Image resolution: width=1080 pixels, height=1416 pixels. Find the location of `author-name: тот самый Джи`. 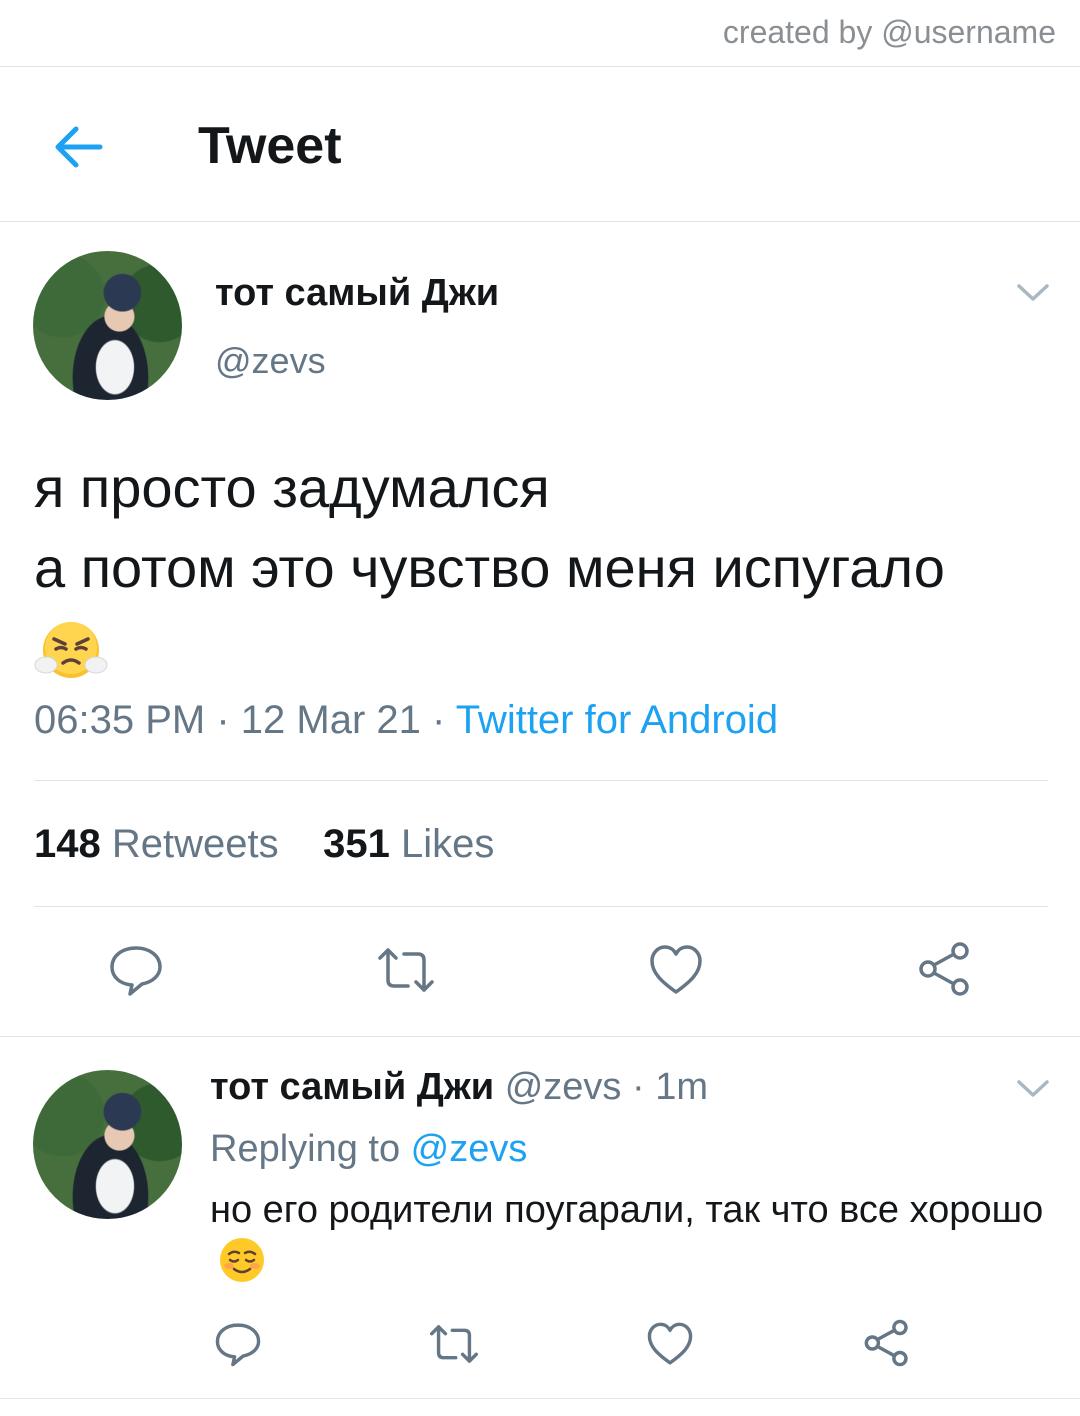

author-name: тот самый Джи is located at coordinates (357, 293).